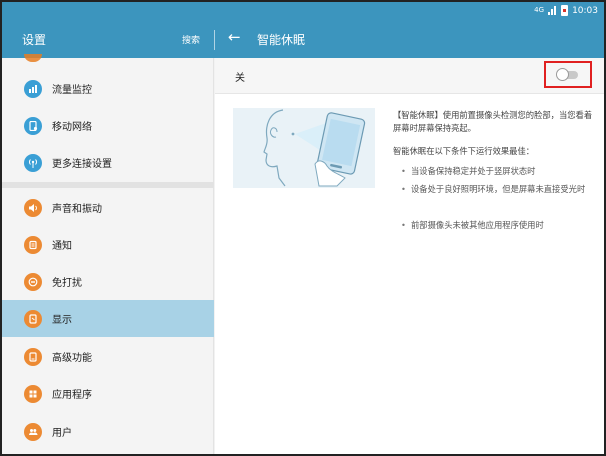 This screenshot has width=606, height=456. I want to click on smart-stay-switch, so click(567, 74).